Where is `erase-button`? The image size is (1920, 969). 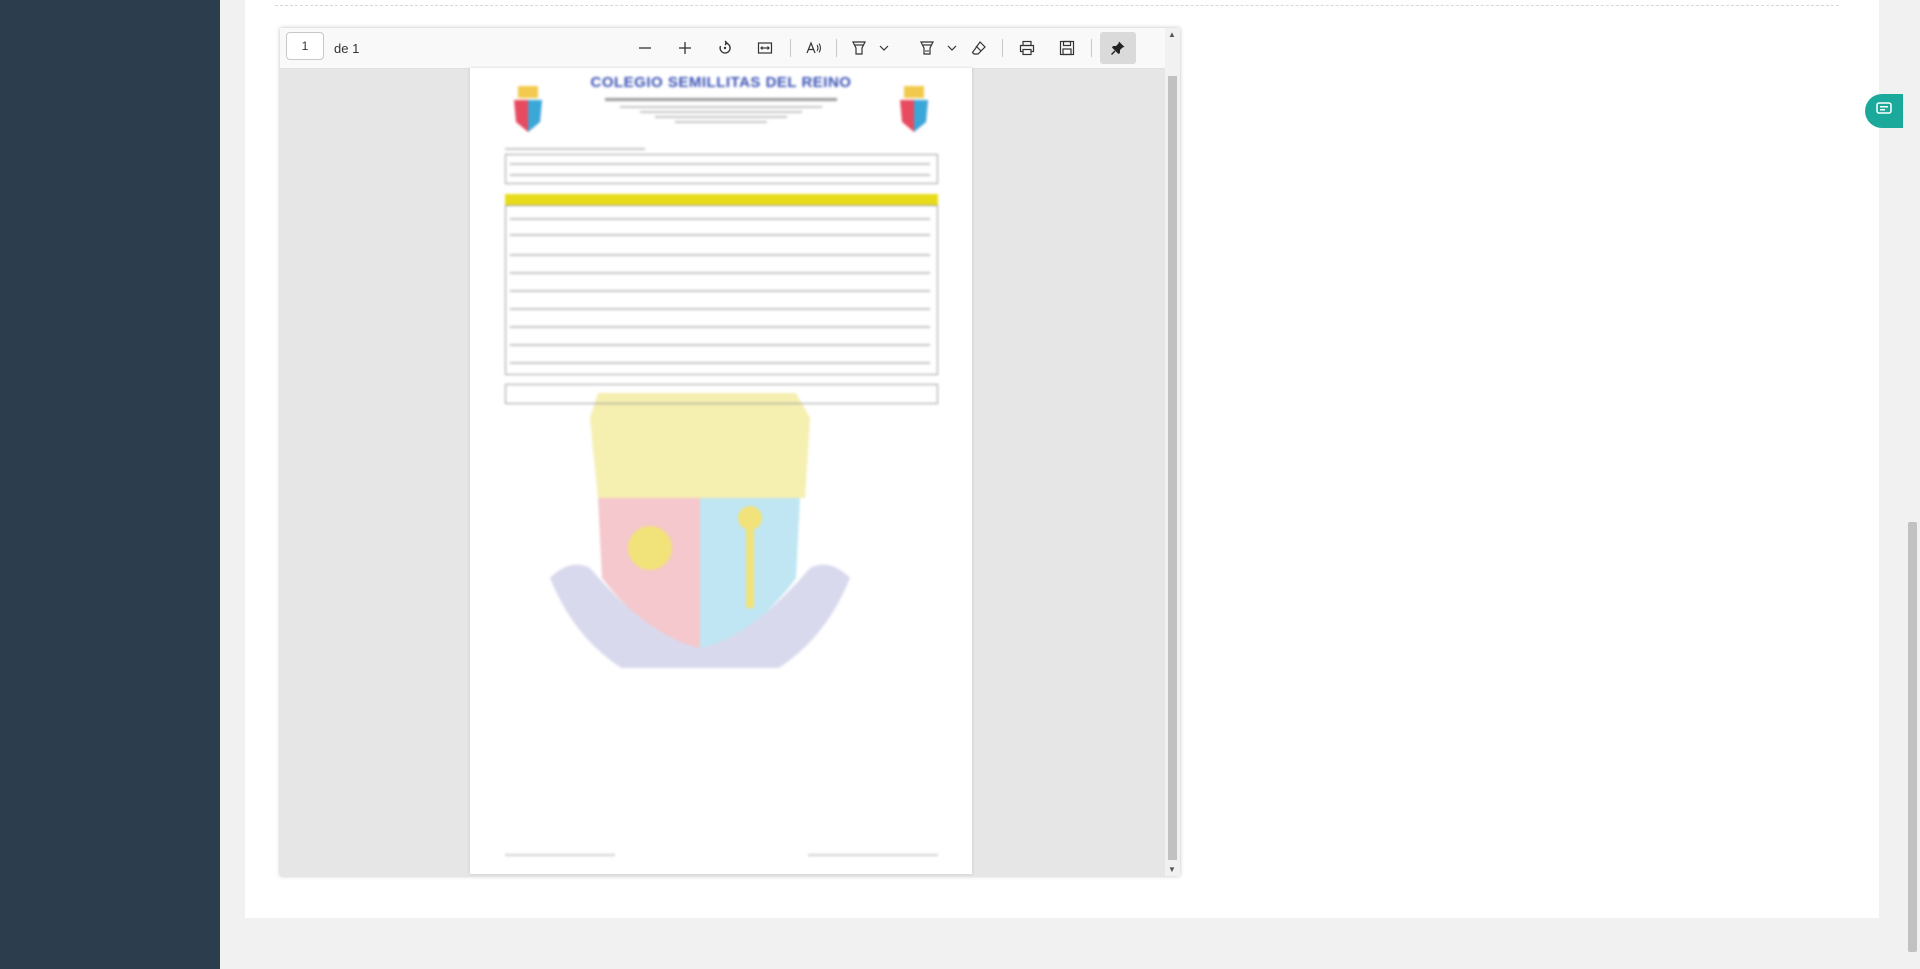
erase-button is located at coordinates (979, 48).